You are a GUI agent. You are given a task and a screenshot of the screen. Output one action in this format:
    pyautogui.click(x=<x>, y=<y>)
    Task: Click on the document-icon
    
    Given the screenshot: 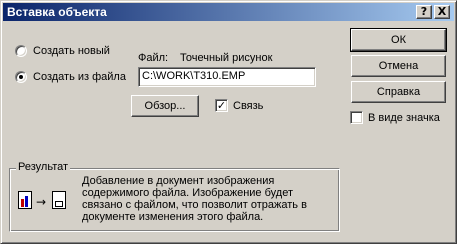 What is the action you would take?
    pyautogui.click(x=25, y=200)
    